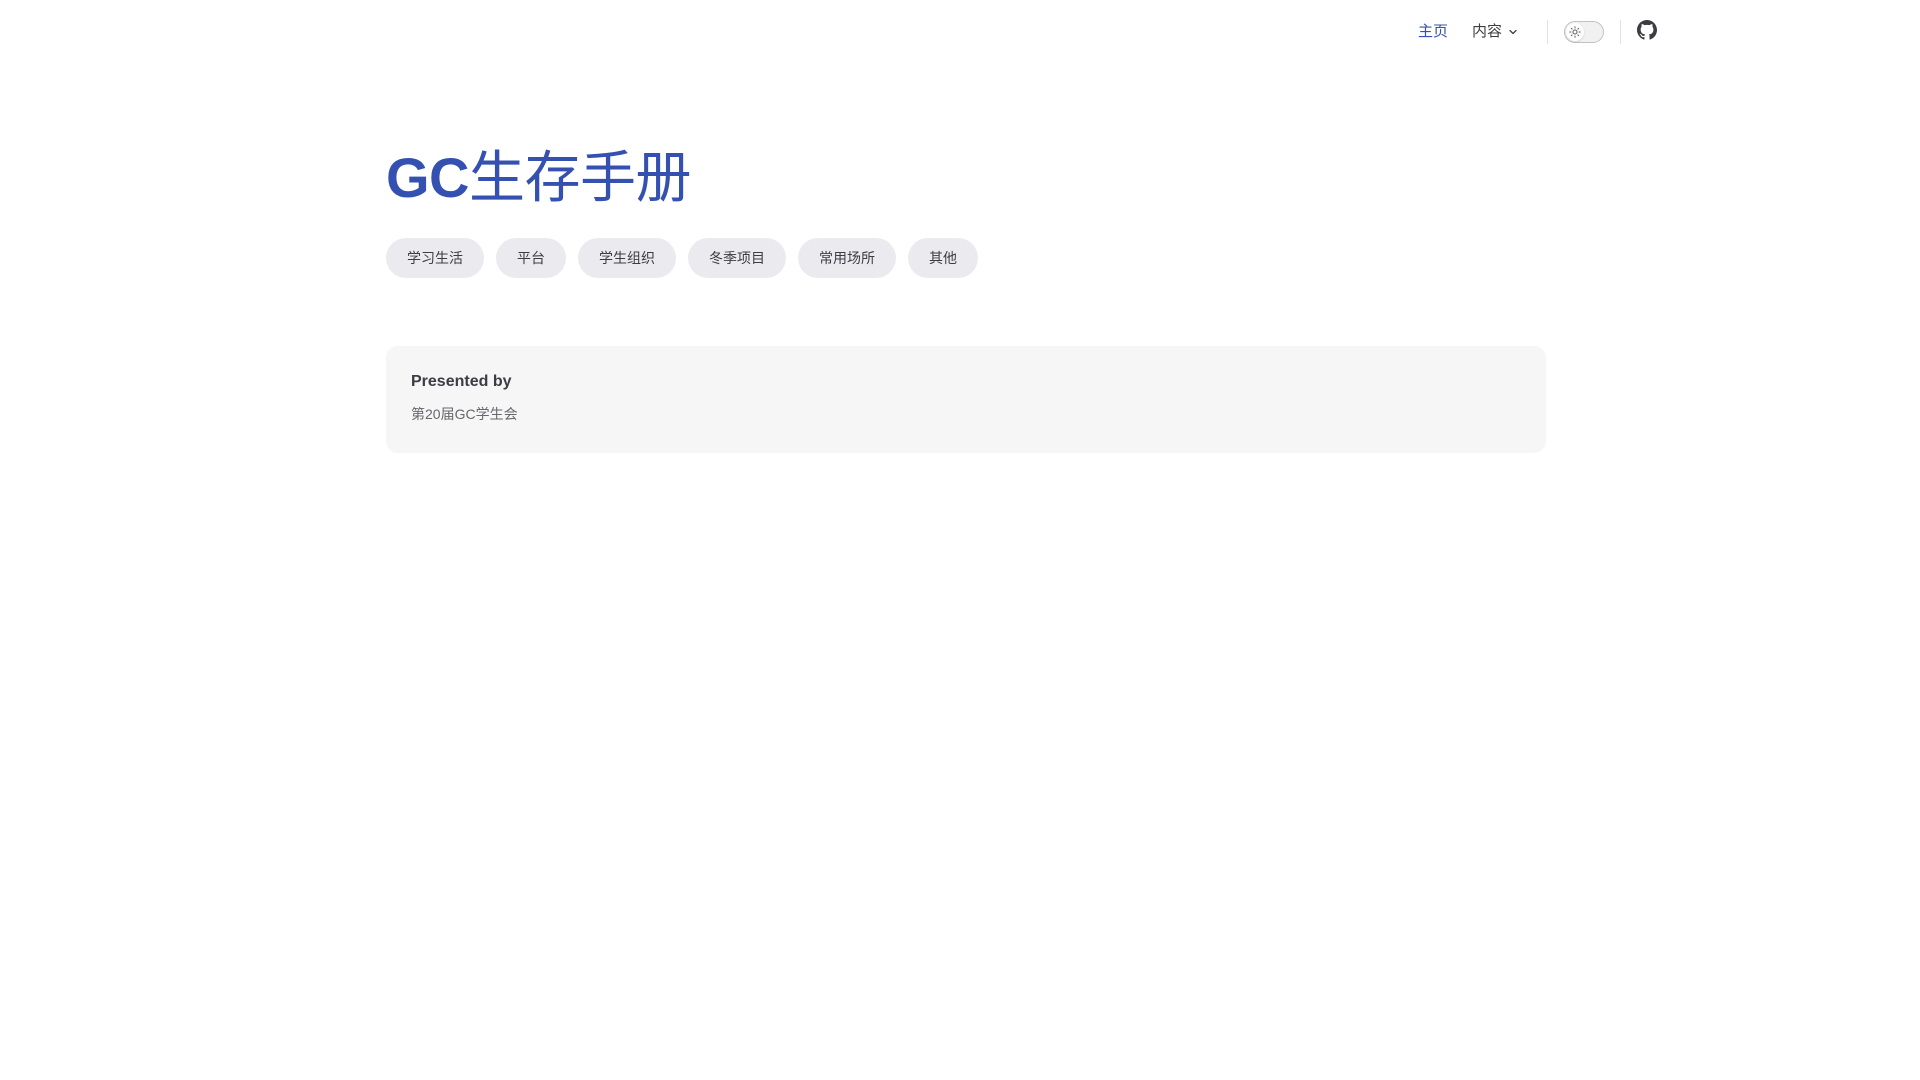 The height and width of the screenshot is (1080, 1920). I want to click on feature-card: Presented by 第20届GC学生会, so click(966, 399).